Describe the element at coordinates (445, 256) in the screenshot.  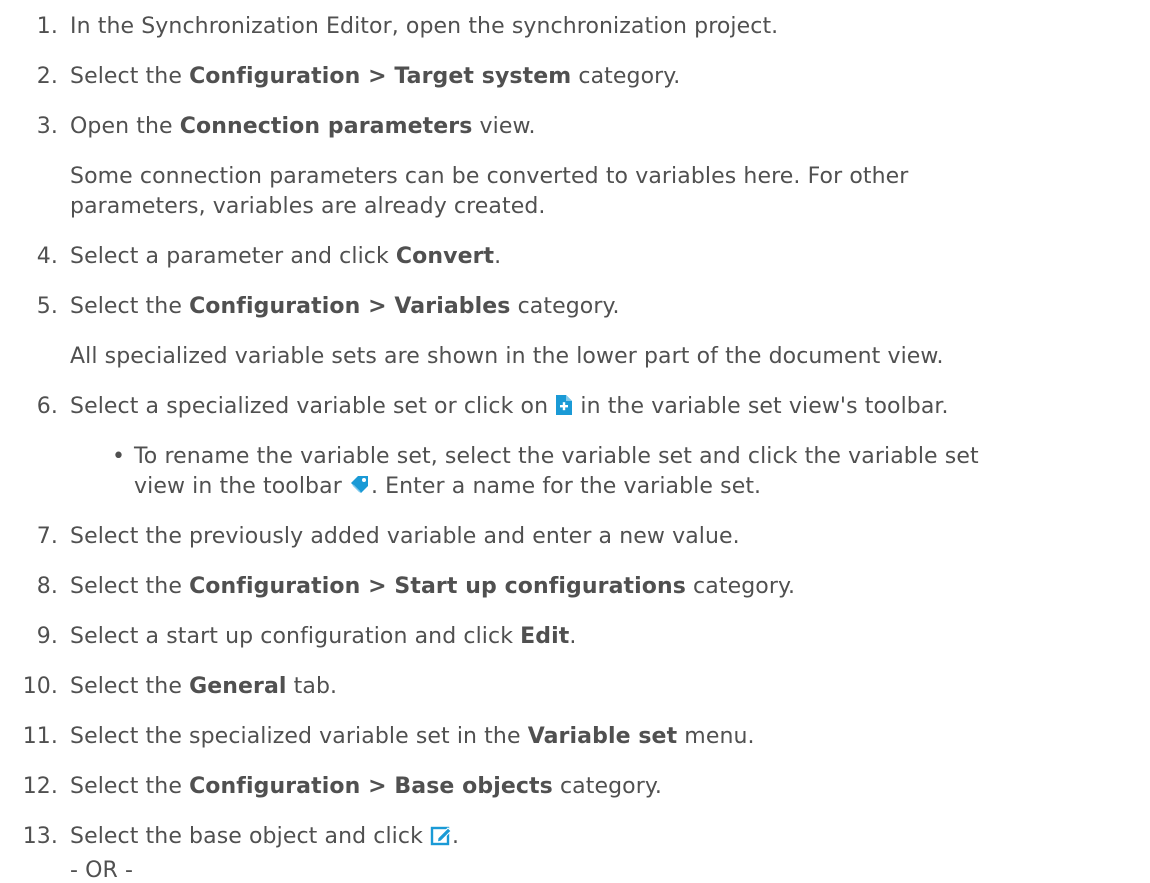
I see `button-name-bold: Convert` at that location.